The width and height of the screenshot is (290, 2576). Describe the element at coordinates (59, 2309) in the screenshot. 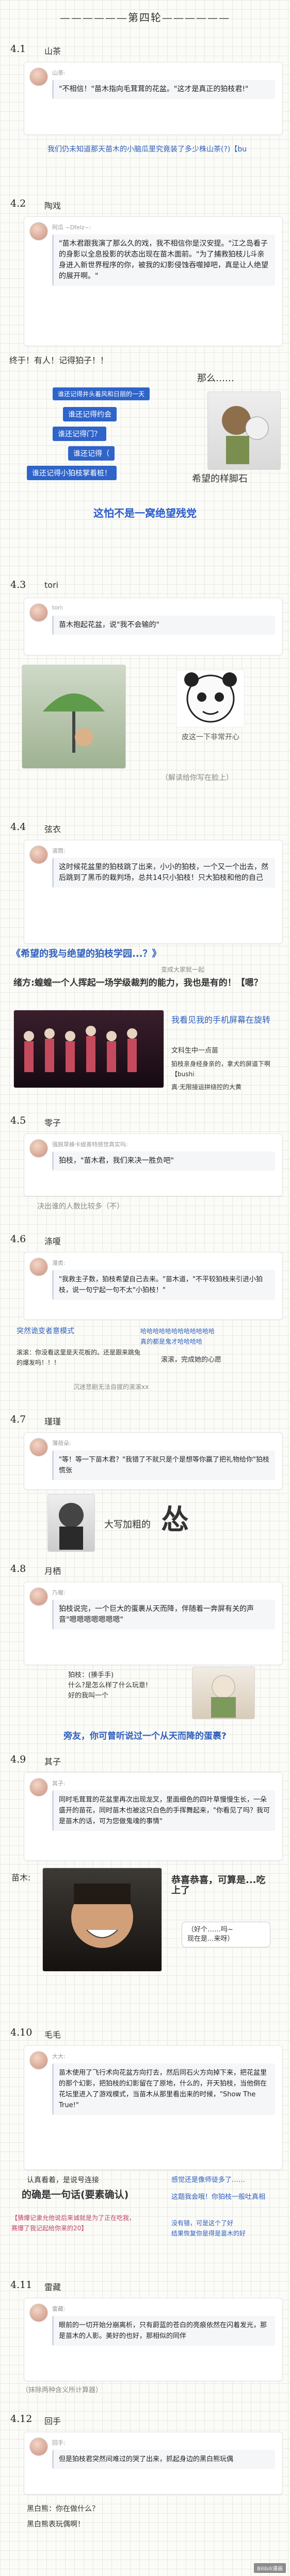

I see `username: 雷藏:` at that location.